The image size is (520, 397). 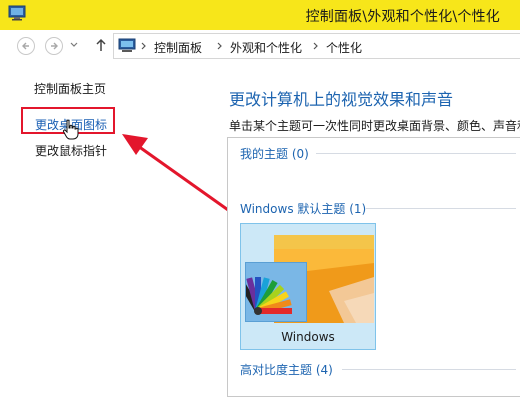 What do you see at coordinates (70, 88) in the screenshot?
I see `control-panel-home-link: 控制面板主页` at bounding box center [70, 88].